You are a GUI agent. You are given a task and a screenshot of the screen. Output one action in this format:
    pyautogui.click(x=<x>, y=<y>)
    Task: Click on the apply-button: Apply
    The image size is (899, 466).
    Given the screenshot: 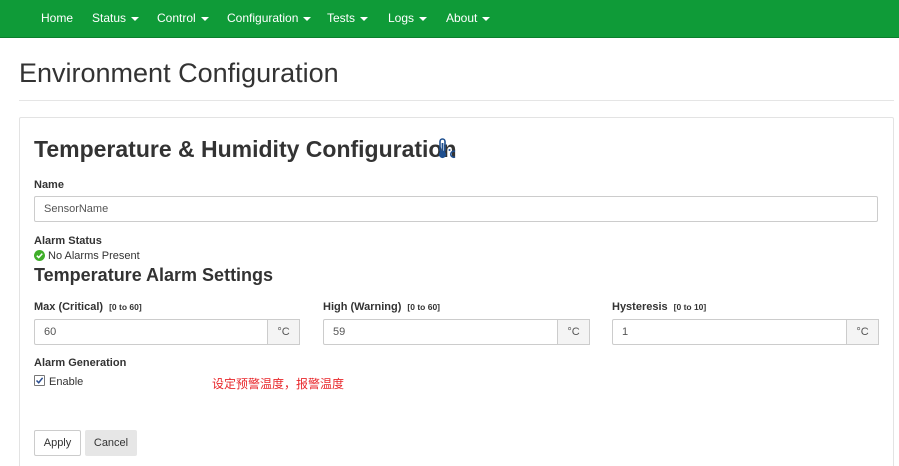 What is the action you would take?
    pyautogui.click(x=57, y=443)
    